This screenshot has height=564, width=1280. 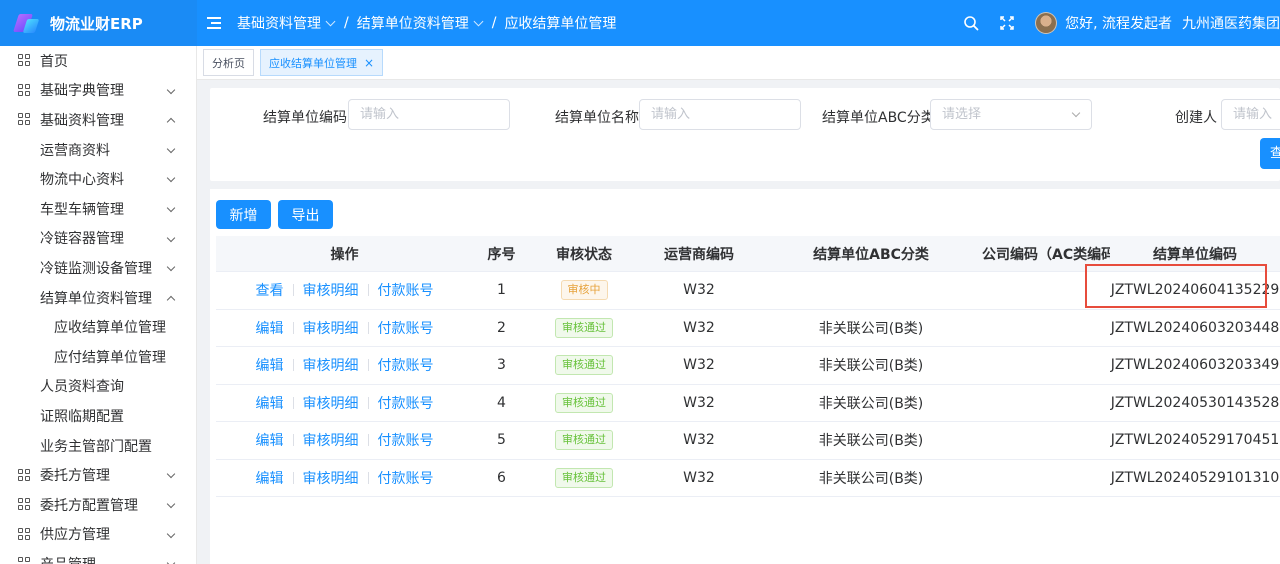 I want to click on settle-code-input, so click(x=429, y=114).